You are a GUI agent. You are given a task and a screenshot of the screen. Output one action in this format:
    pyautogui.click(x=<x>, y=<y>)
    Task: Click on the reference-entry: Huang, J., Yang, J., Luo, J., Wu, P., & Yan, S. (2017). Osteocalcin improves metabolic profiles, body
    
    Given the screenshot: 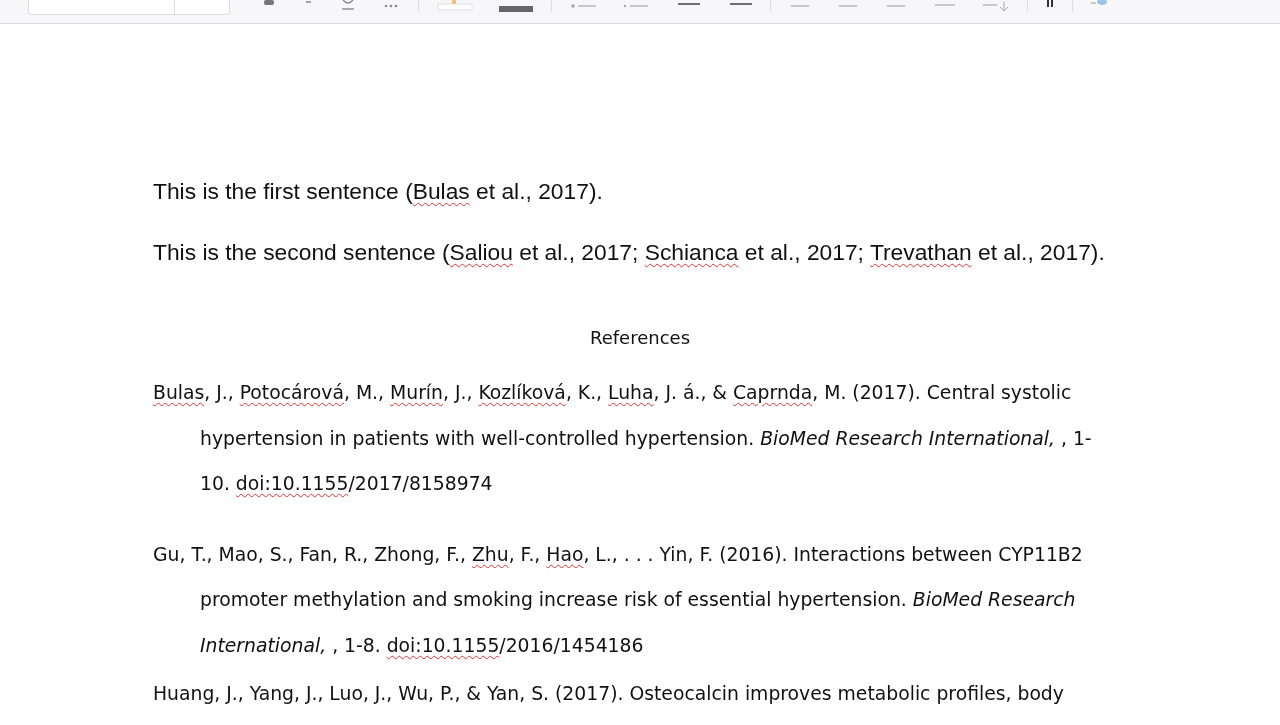 What is the action you would take?
    pyautogui.click(x=609, y=694)
    